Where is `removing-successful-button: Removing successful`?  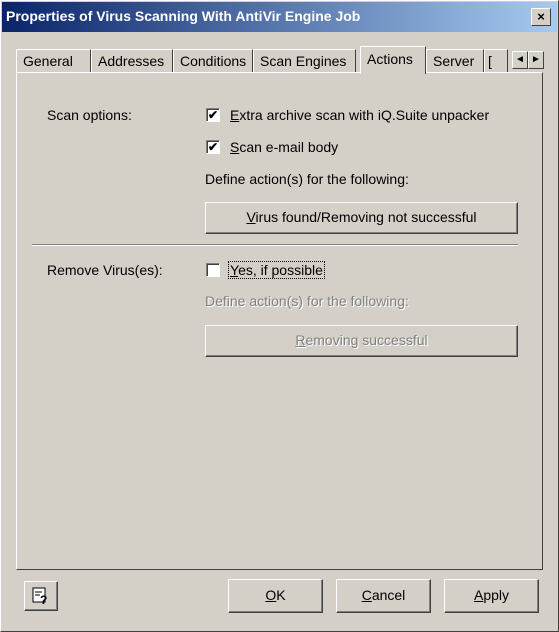
removing-successful-button: Removing successful is located at coordinates (361, 341).